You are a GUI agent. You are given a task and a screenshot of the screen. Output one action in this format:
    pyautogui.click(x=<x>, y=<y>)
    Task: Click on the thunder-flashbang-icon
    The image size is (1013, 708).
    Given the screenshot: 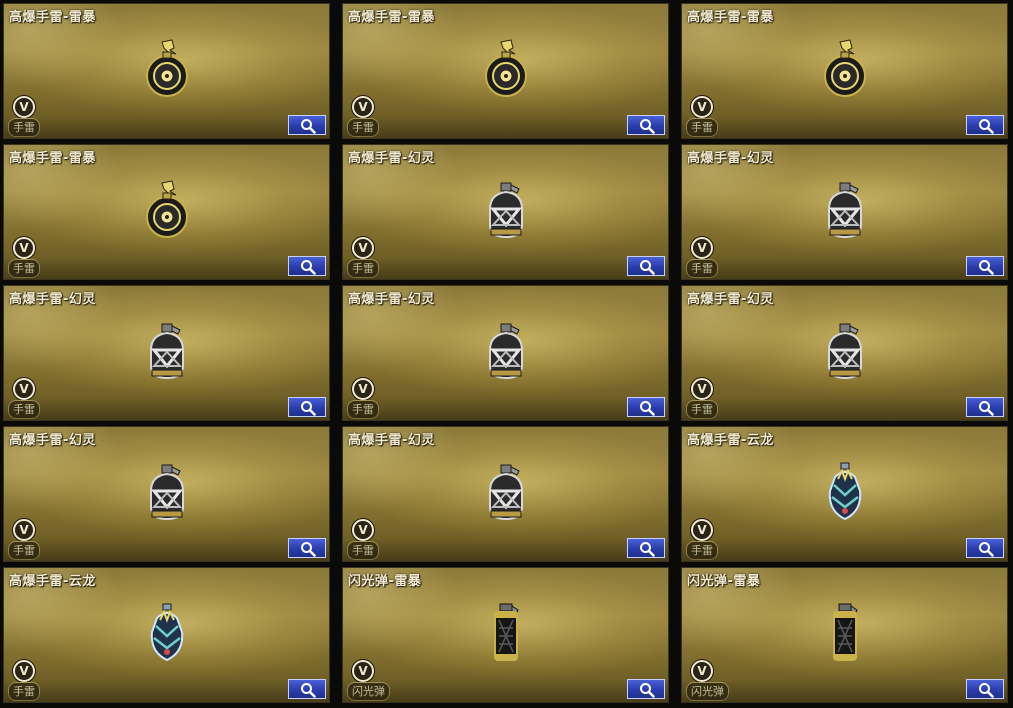 What is the action you would take?
    pyautogui.click(x=506, y=633)
    